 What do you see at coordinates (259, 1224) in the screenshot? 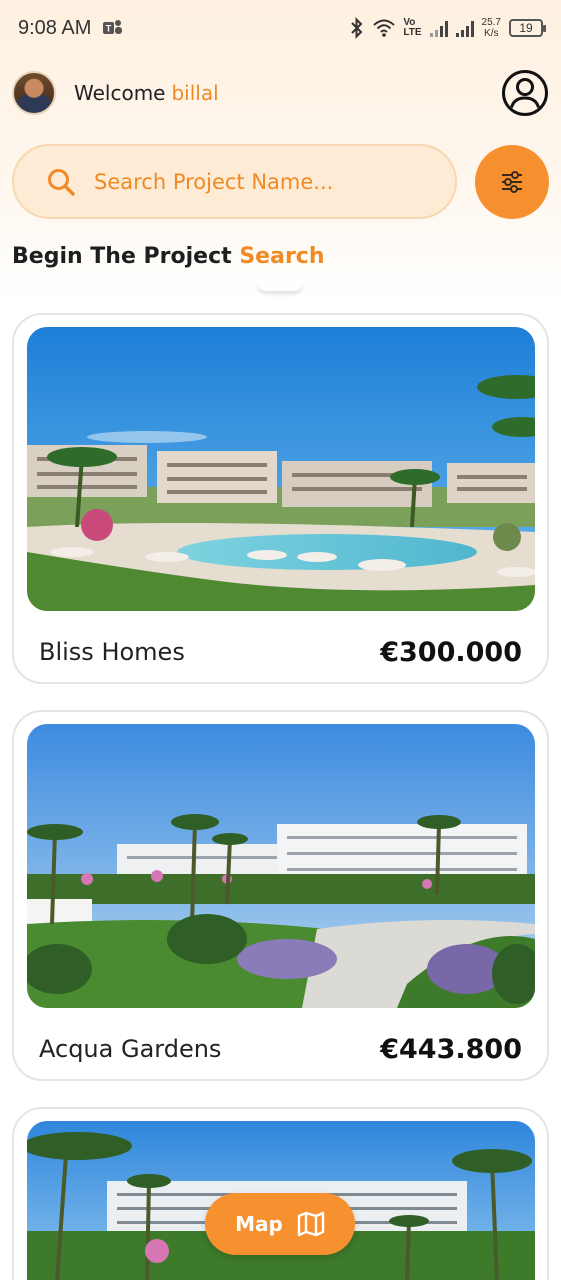
I see `map-button-label: Map` at bounding box center [259, 1224].